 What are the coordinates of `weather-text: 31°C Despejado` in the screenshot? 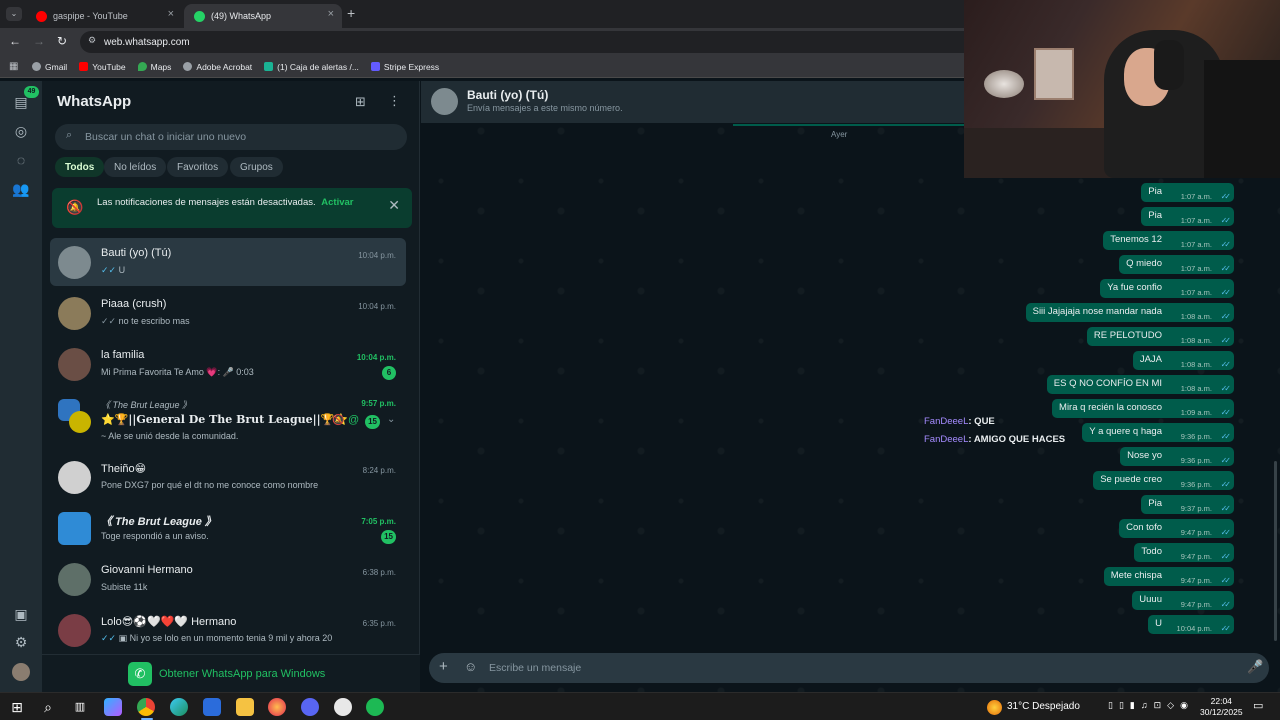 It's located at (1043, 706).